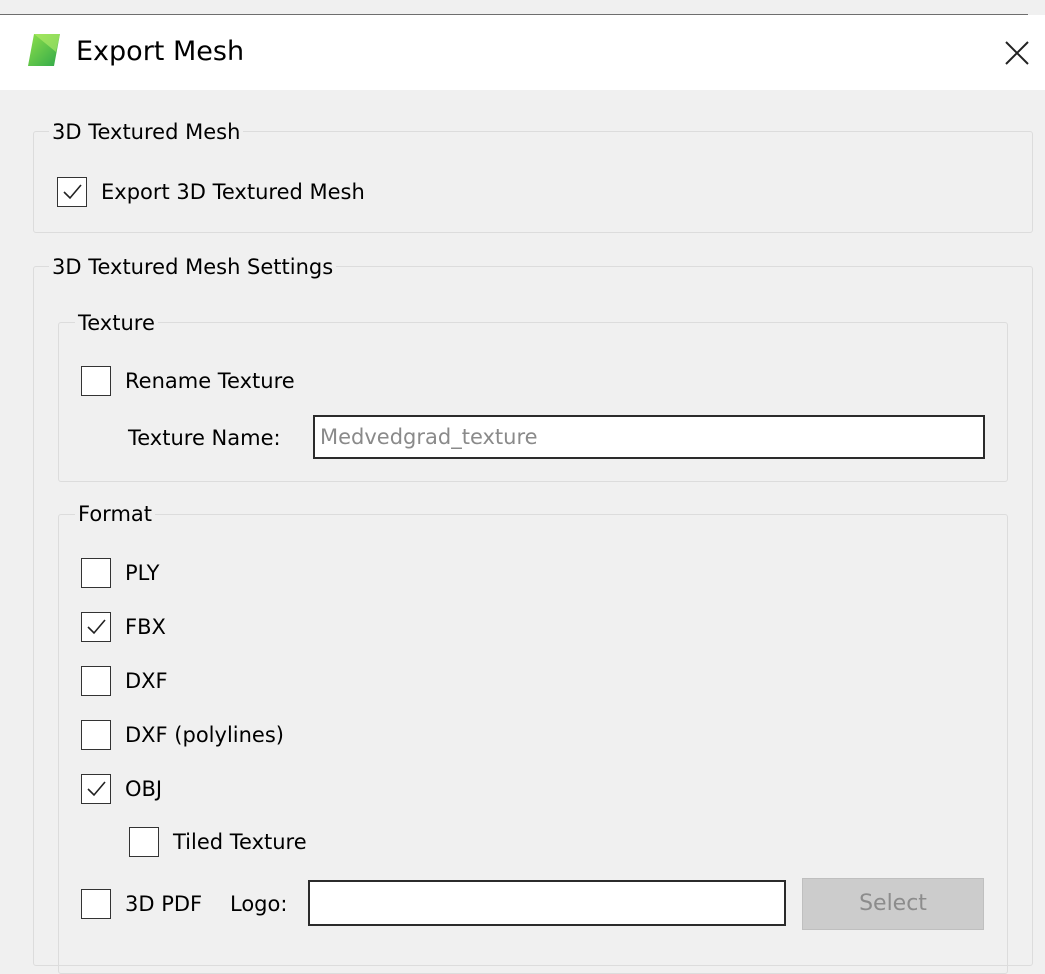 The image size is (1045, 974). What do you see at coordinates (193, 267) in the screenshot?
I see `settings-group-title: 3D Textured Mesh Settings` at bounding box center [193, 267].